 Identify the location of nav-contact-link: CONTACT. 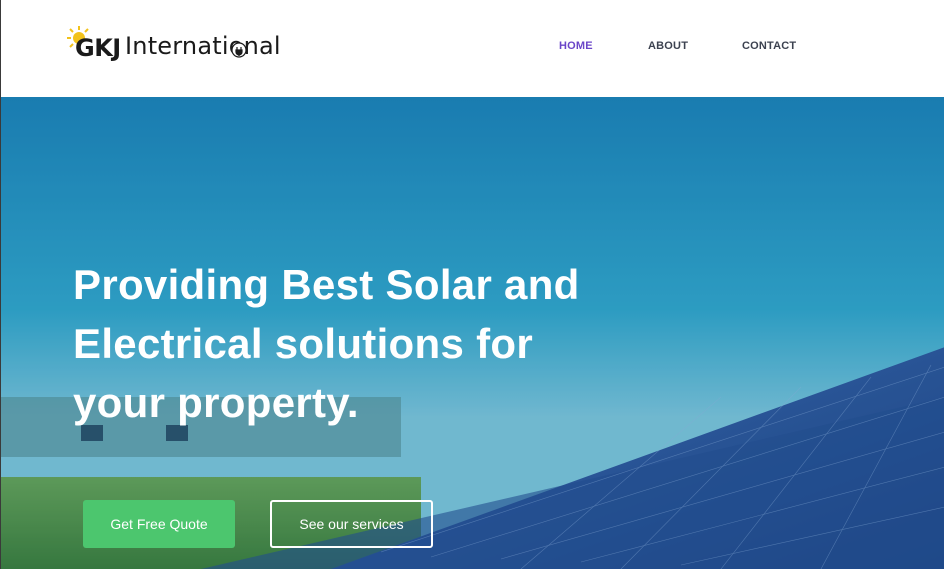
(769, 46).